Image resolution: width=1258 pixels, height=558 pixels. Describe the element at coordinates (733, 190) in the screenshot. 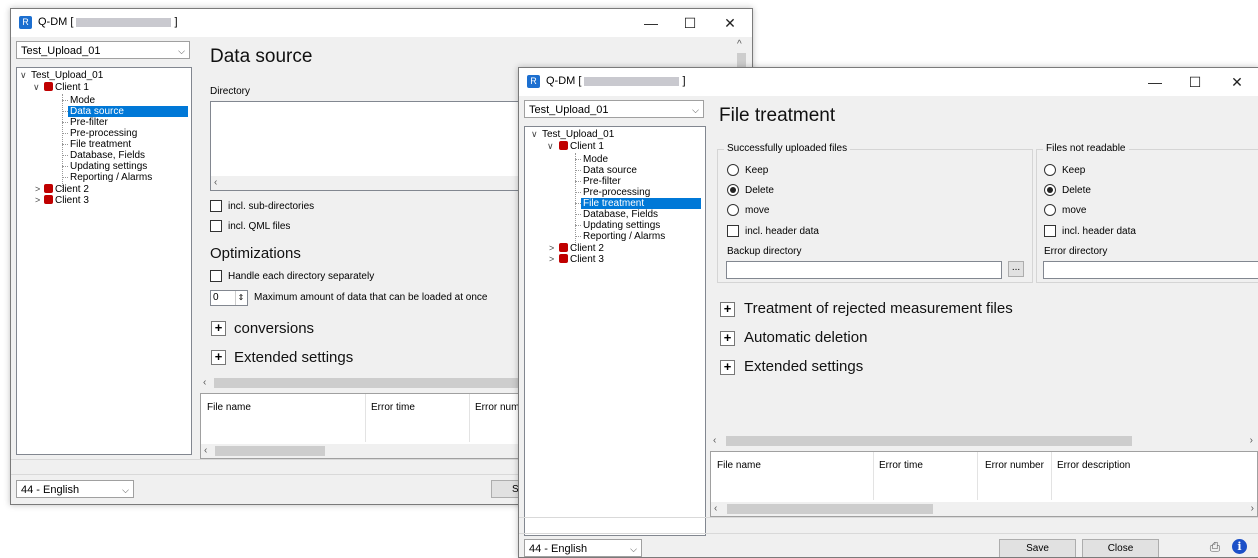

I see `uploaded-delete-radio` at that location.